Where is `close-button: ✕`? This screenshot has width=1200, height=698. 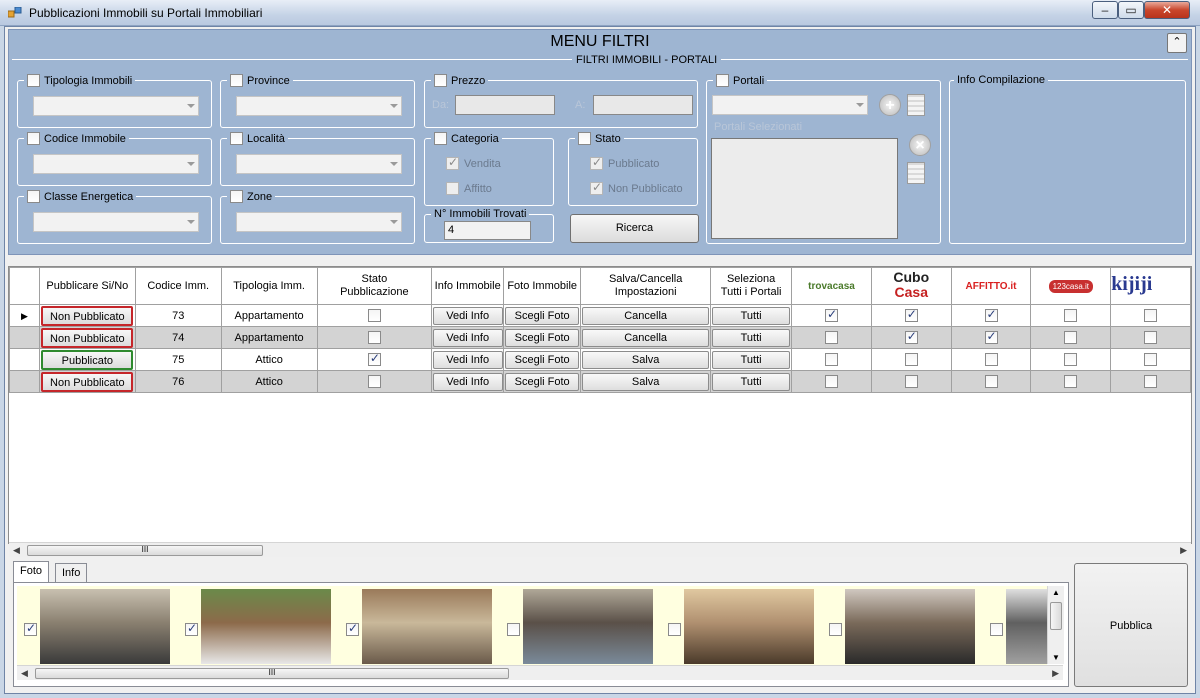
close-button: ✕ is located at coordinates (1167, 10).